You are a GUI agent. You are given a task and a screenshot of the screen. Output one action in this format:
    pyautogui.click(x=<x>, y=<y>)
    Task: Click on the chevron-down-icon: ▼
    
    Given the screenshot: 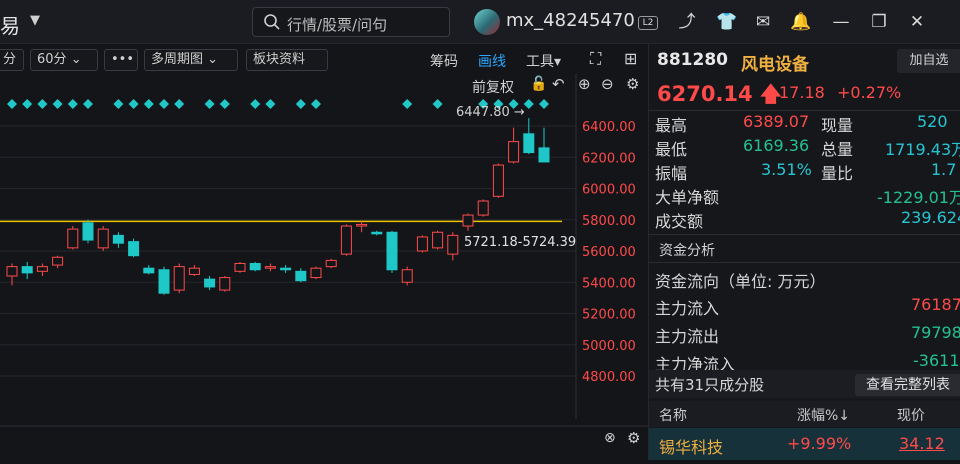 What is the action you would take?
    pyautogui.click(x=35, y=20)
    